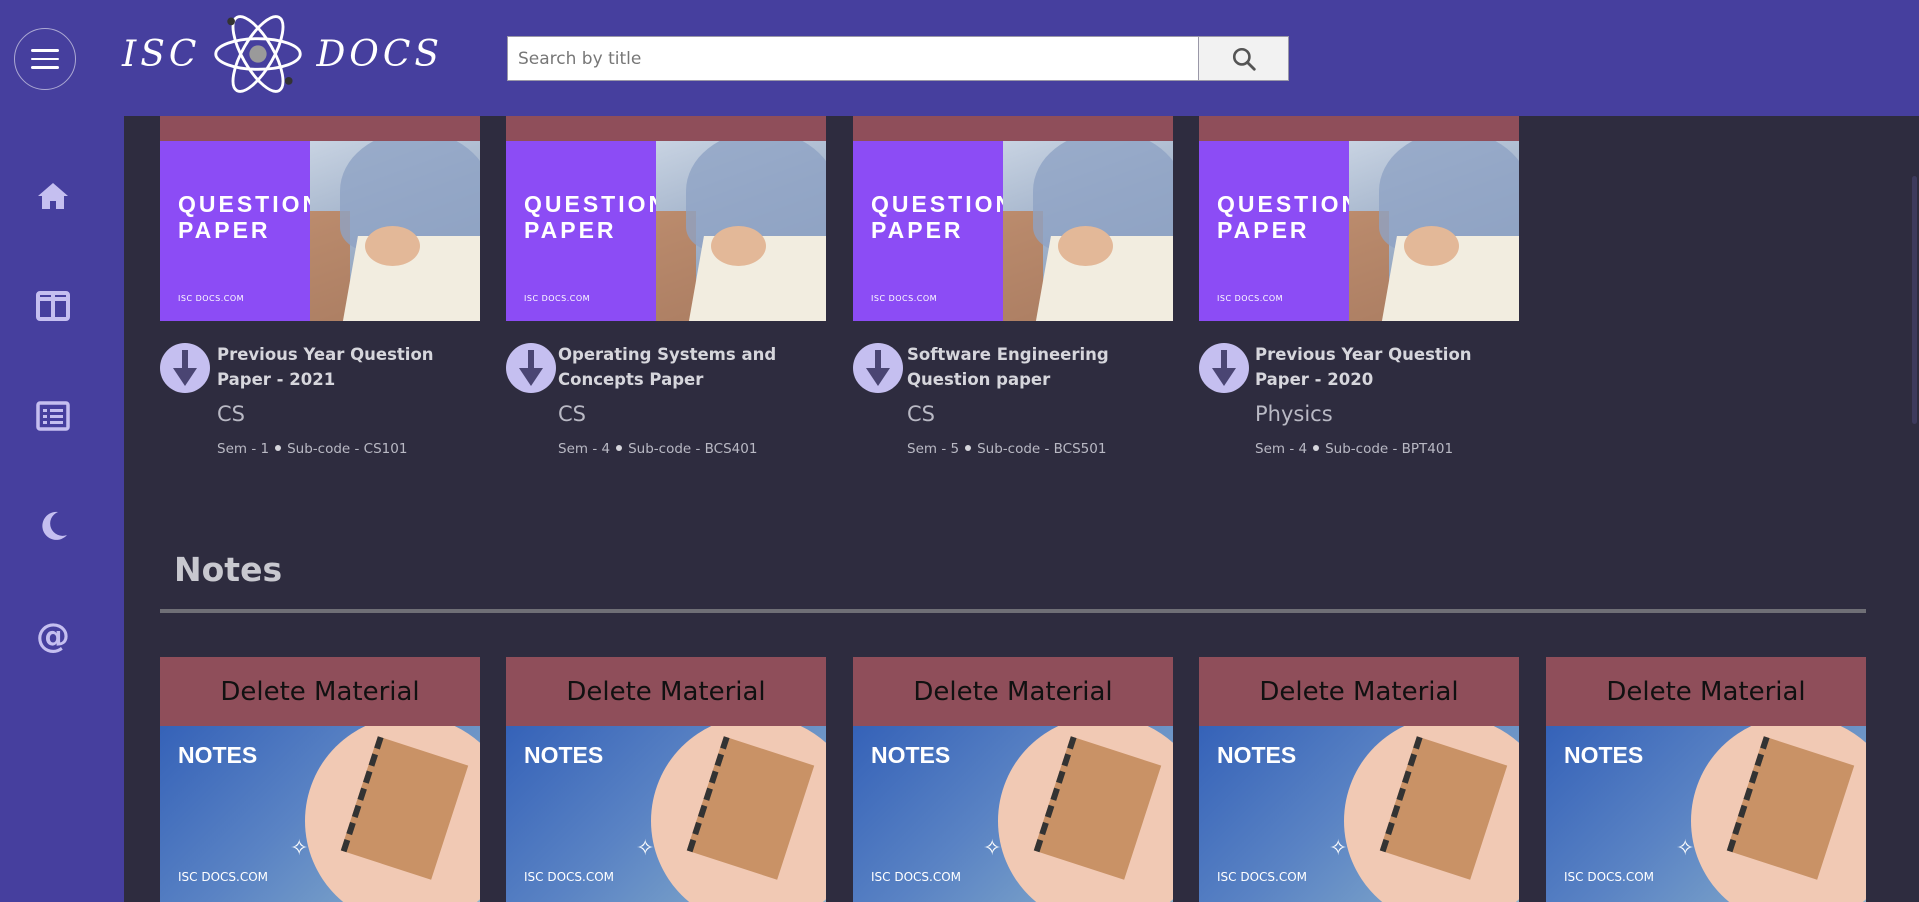  I want to click on sidebar-item-layout, so click(53, 306).